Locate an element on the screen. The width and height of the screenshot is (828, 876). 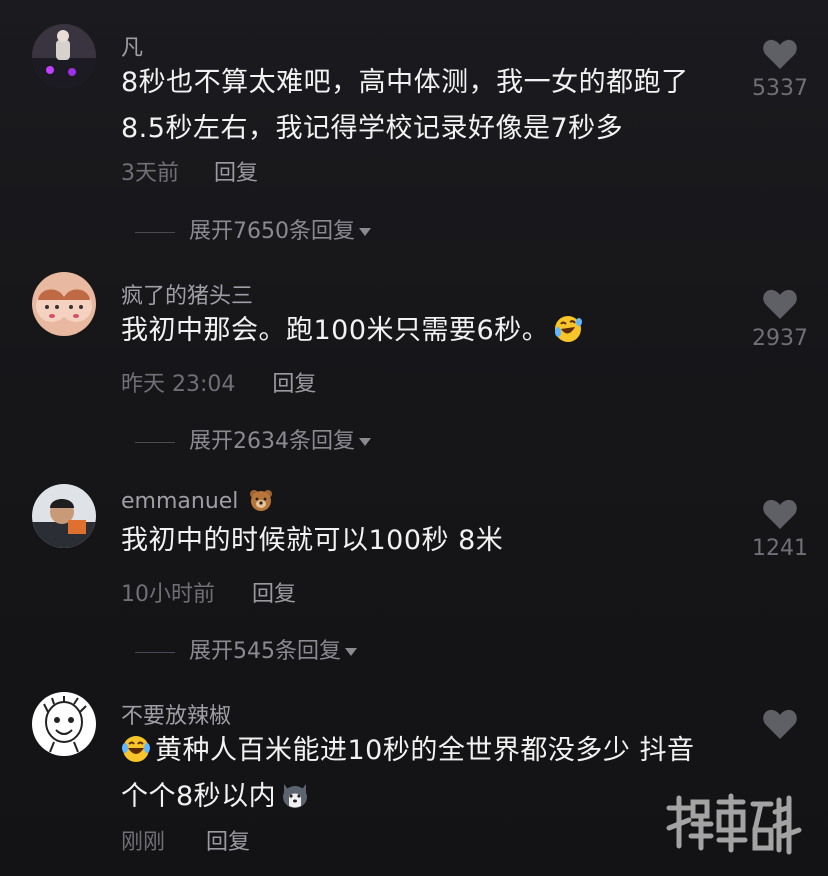
comment-text: 我初中那会。跑100米只需要6秒。 is located at coordinates (421, 331).